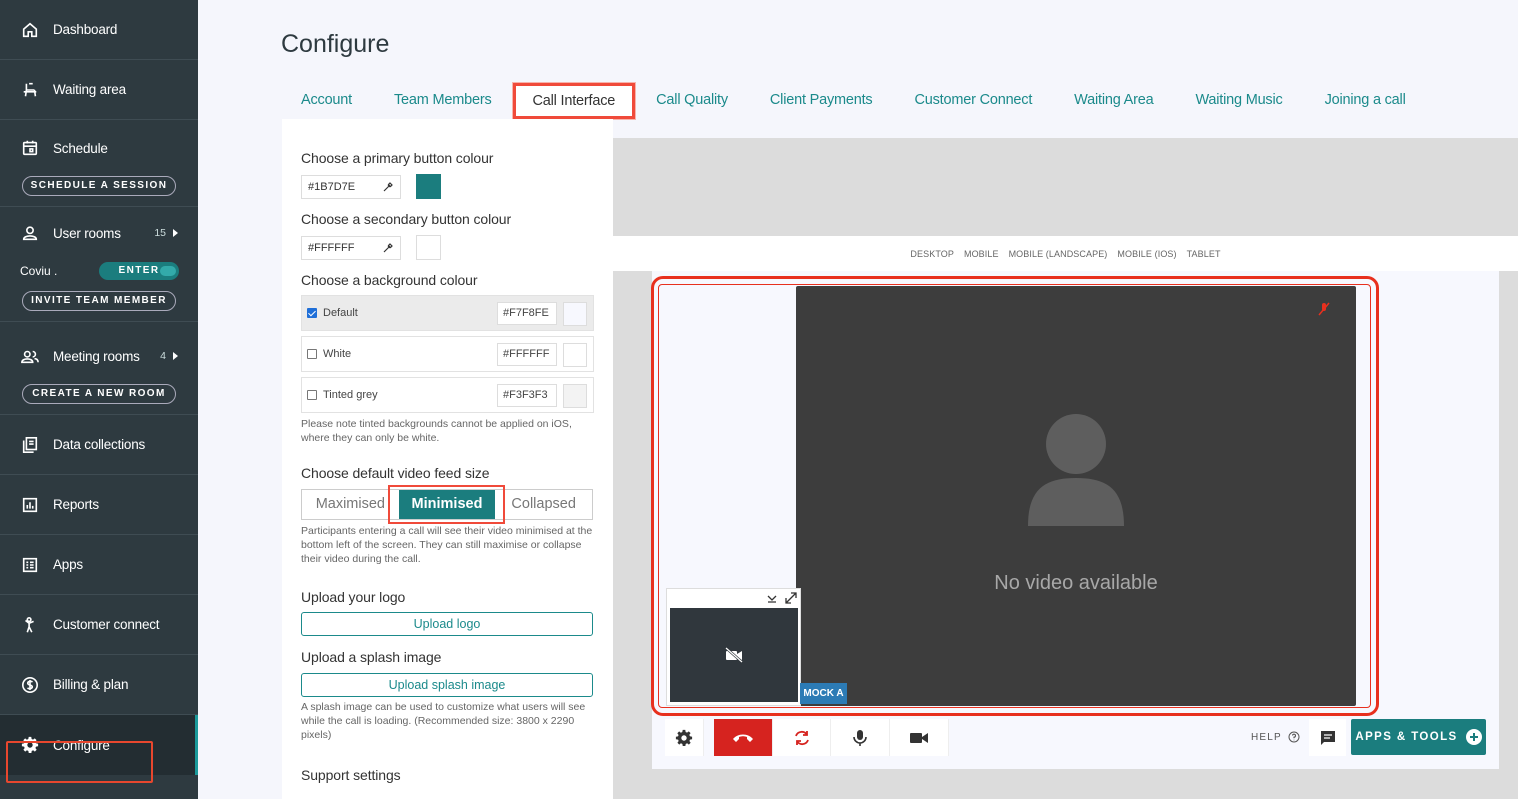 This screenshot has height=799, width=1518. What do you see at coordinates (447, 313) in the screenshot?
I see `bg-option-default: Default #F7F8FE` at bounding box center [447, 313].